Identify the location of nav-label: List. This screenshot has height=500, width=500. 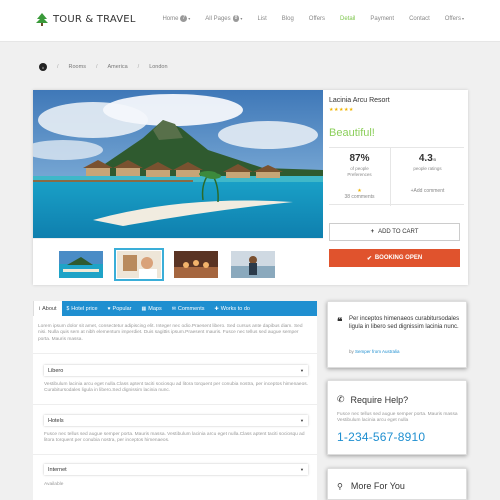
(262, 18).